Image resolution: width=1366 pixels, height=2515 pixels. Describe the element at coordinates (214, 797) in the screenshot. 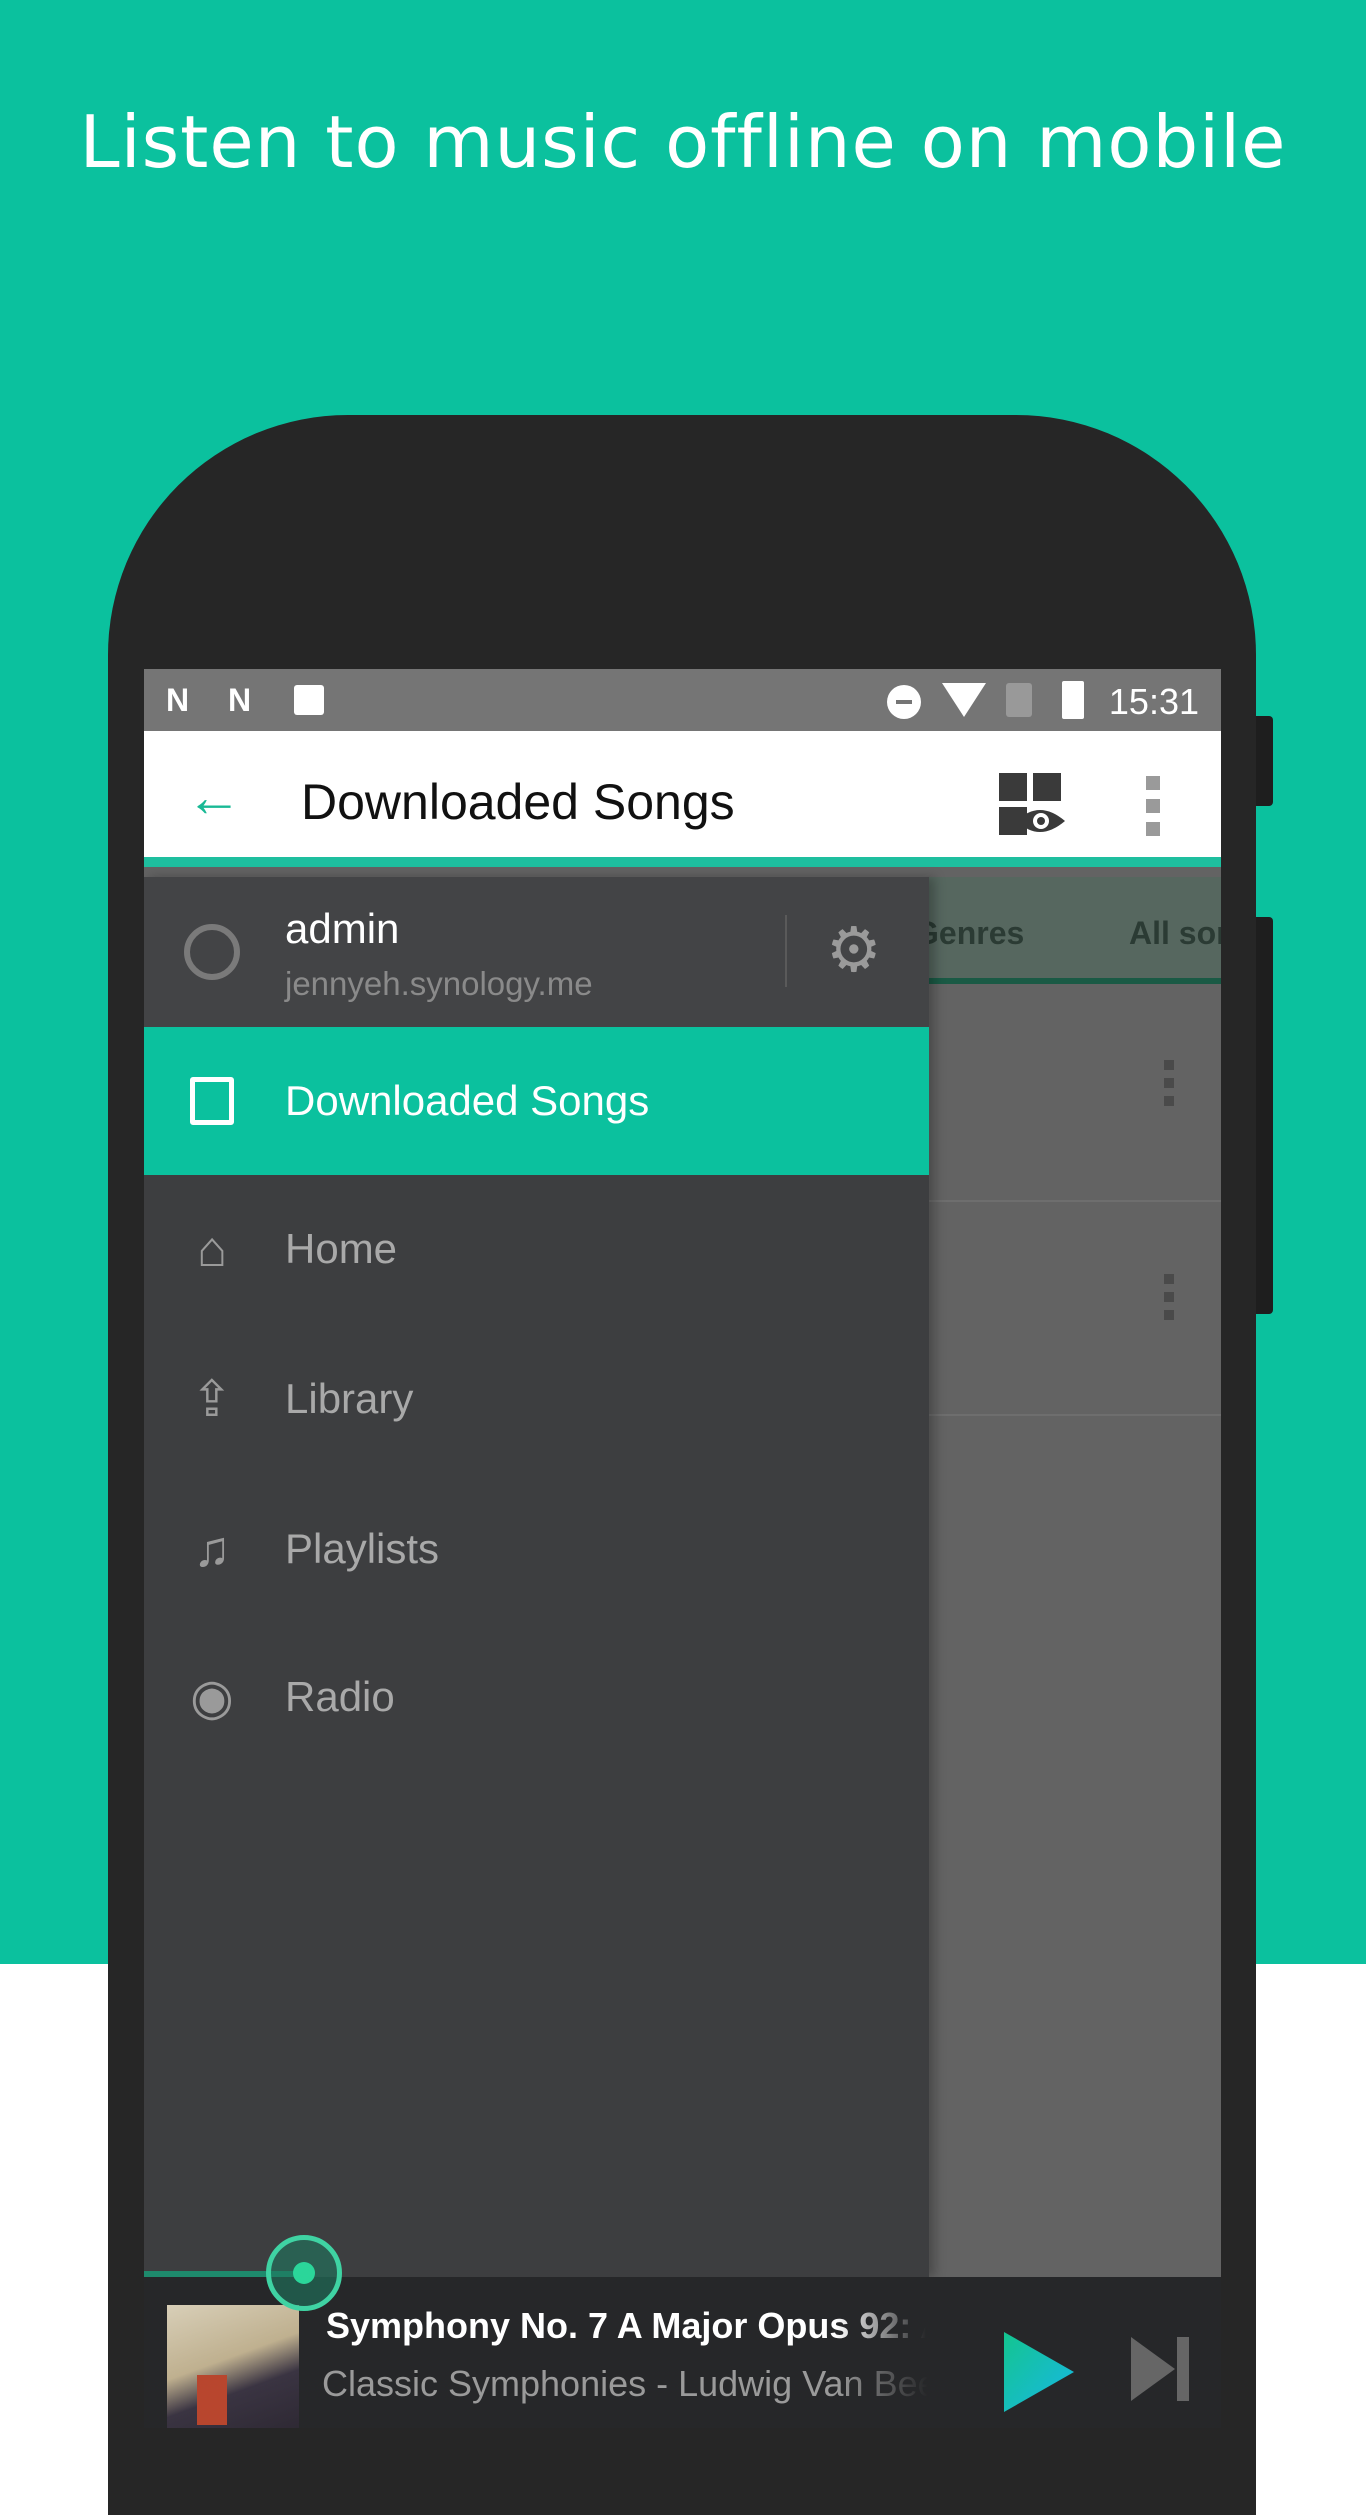

I see `arrow-left-icon: ←` at that location.